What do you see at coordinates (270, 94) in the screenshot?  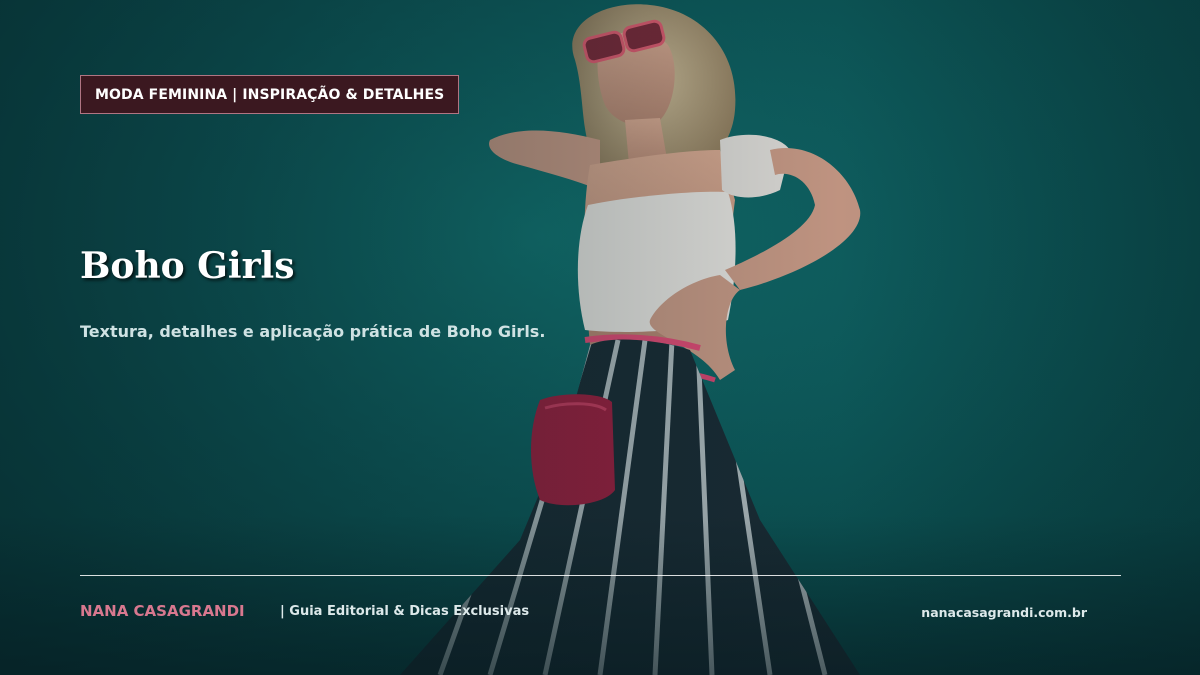 I see `category-tag: MODA FEMININA | INSPIRAÇÃO & DETALHES` at bounding box center [270, 94].